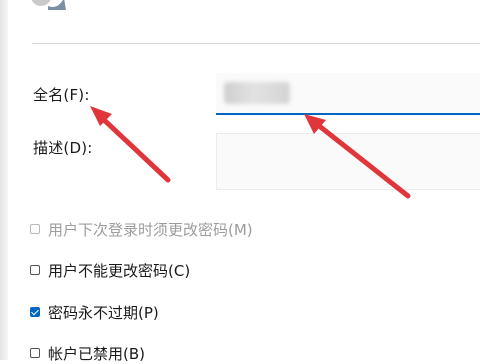 The image size is (480, 364). Describe the element at coordinates (357, 156) in the screenshot. I see `annotation-arrow-fullname-input` at that location.